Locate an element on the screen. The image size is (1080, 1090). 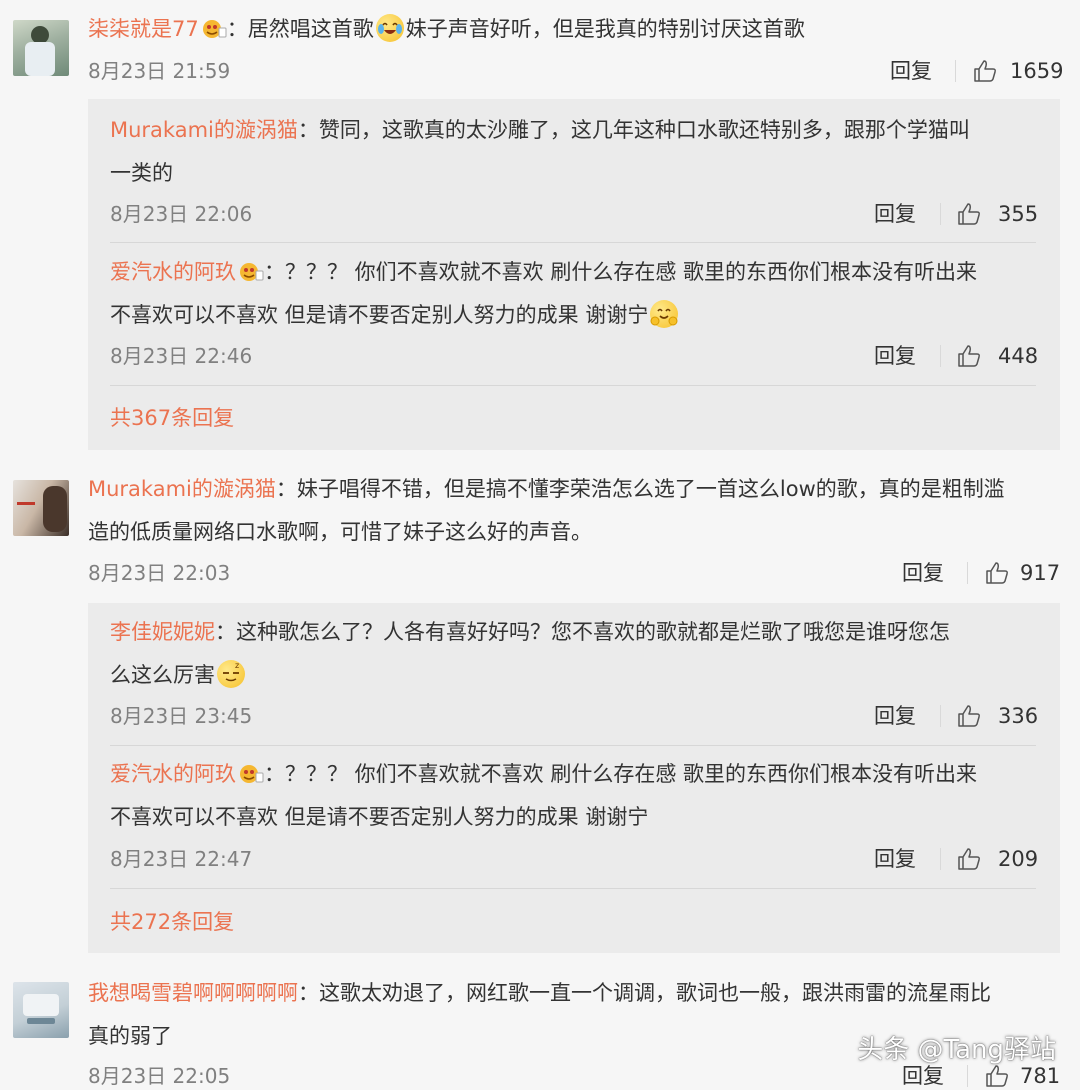
svg-text: z is located at coordinates (237, 665).